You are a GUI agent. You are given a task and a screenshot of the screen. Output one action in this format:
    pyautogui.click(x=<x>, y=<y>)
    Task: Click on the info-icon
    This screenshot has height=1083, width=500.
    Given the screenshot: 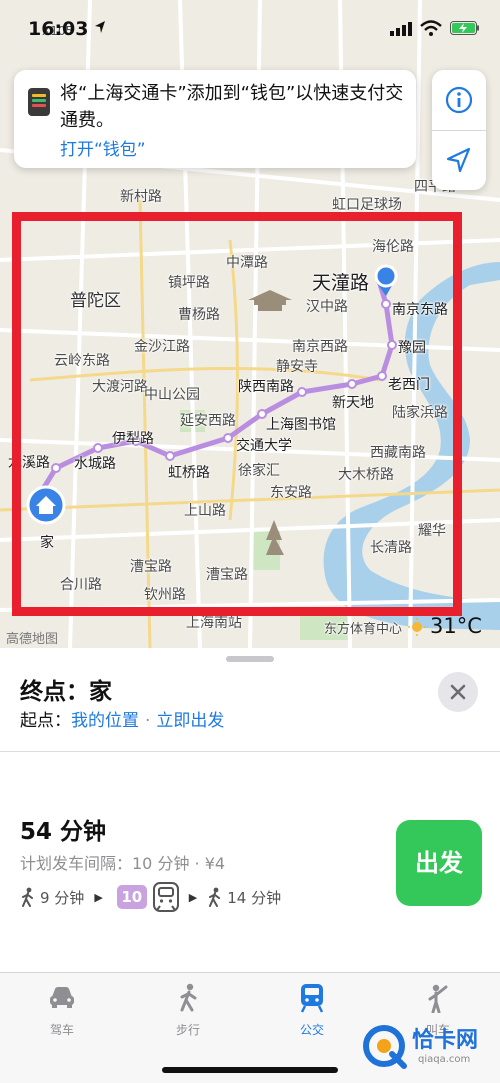 What is the action you would take?
    pyautogui.click(x=459, y=100)
    